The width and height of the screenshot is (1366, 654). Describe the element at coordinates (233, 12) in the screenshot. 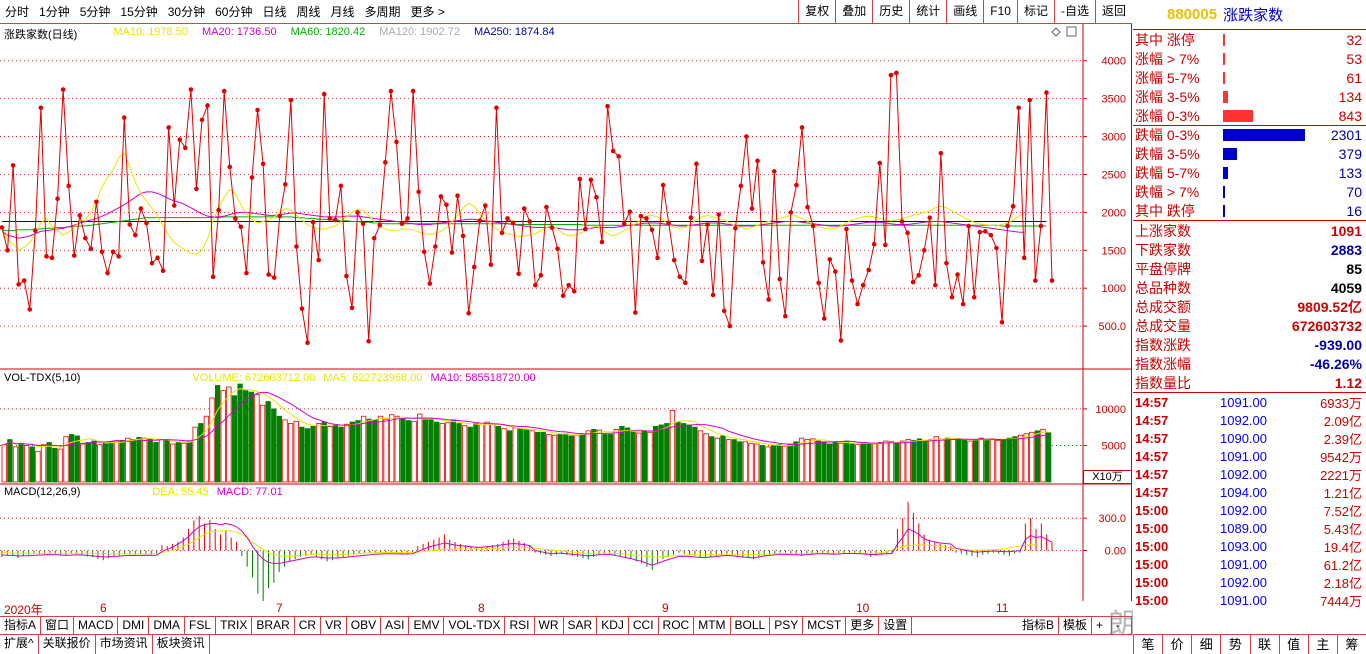

I see `period-tab: 60分钟` at that location.